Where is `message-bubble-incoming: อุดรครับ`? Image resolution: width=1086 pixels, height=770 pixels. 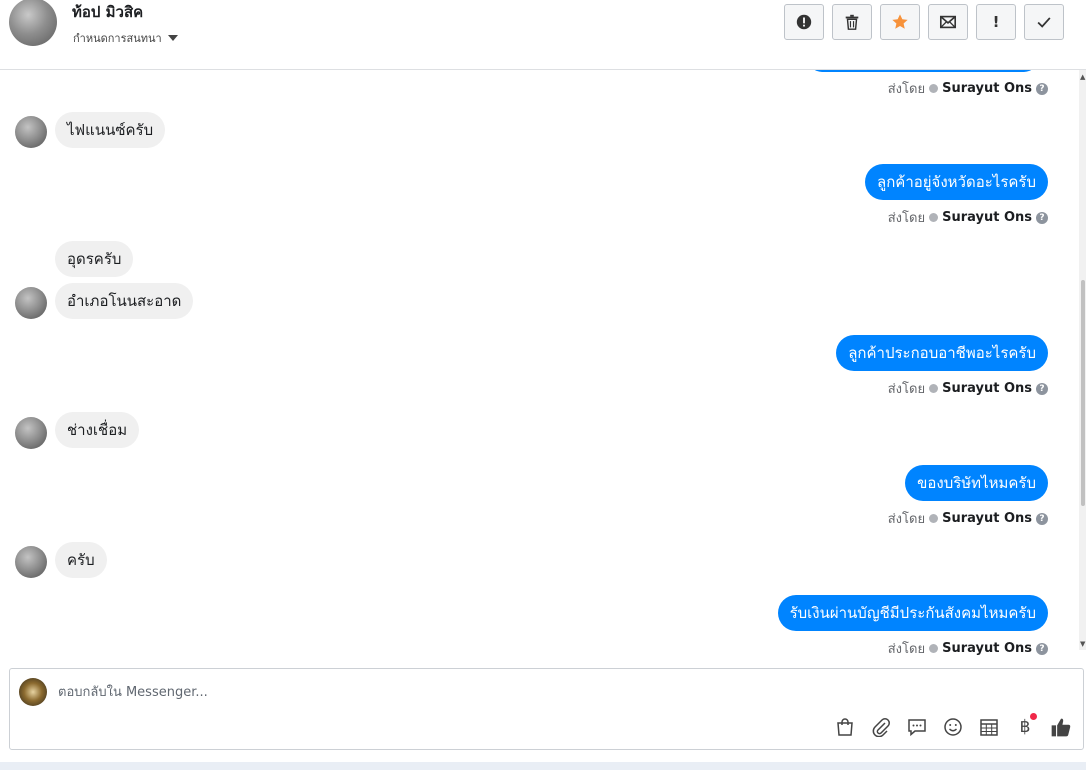 message-bubble-incoming: อุดรครับ is located at coordinates (94, 259).